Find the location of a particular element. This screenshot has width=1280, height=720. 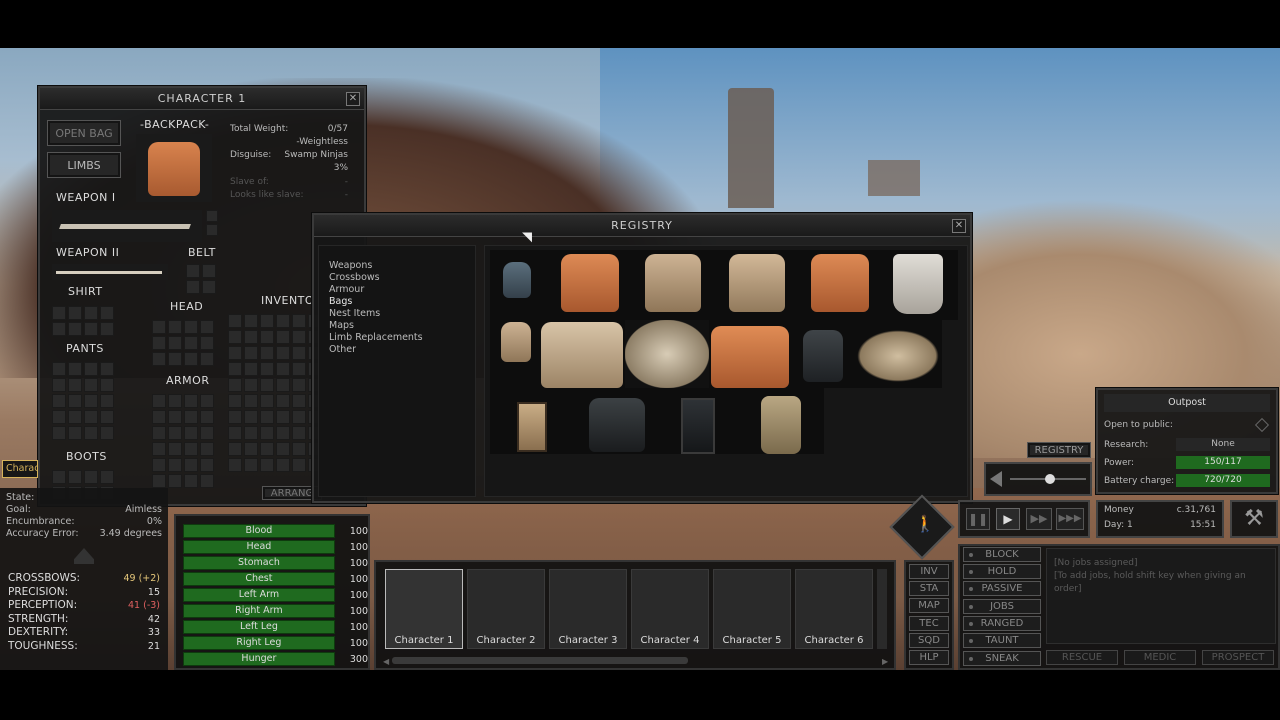

nav-squad-button: SQD is located at coordinates (929, 640).